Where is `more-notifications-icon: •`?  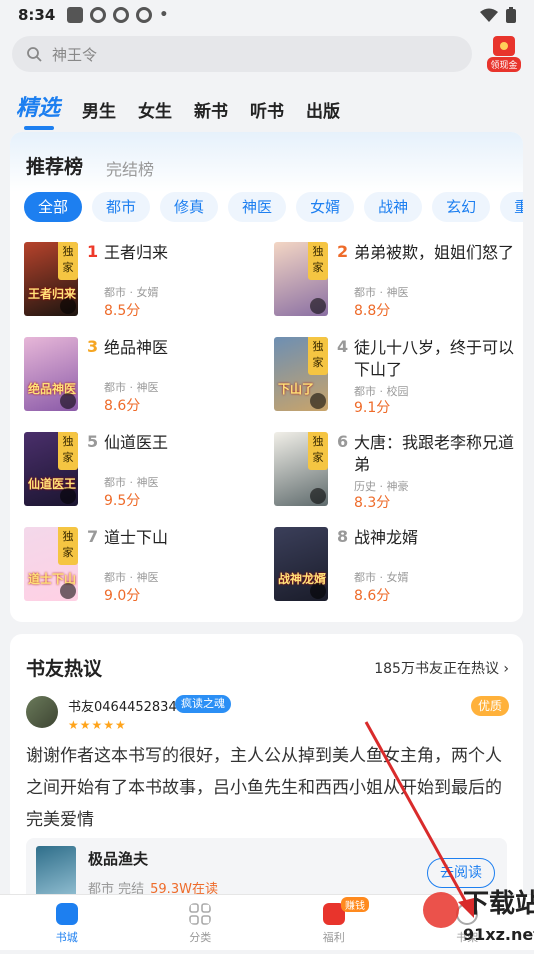
more-notifications-icon: • is located at coordinates (163, 15).